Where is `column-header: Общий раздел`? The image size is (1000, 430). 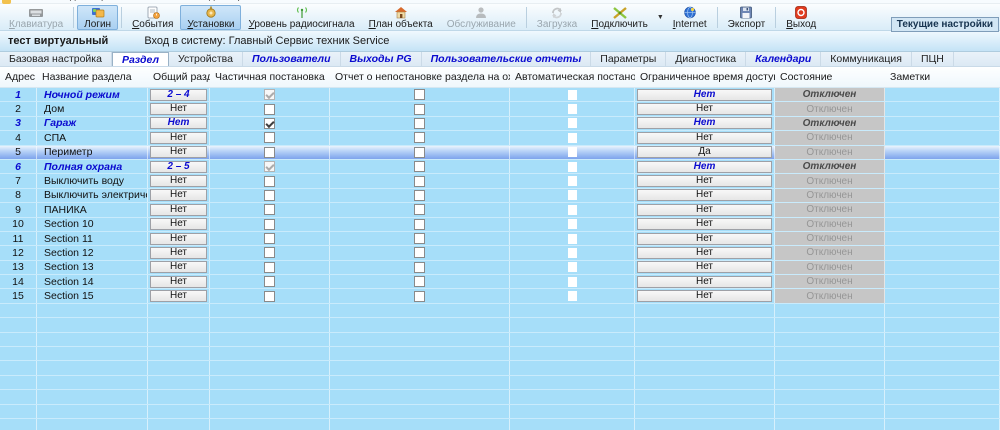
column-header: Общий раздел is located at coordinates (179, 77).